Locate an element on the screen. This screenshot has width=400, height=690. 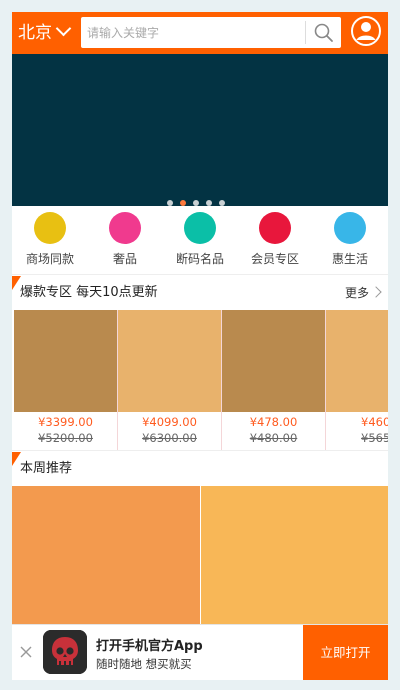
product-original-price: ¥6300.00 is located at coordinates (169, 438).